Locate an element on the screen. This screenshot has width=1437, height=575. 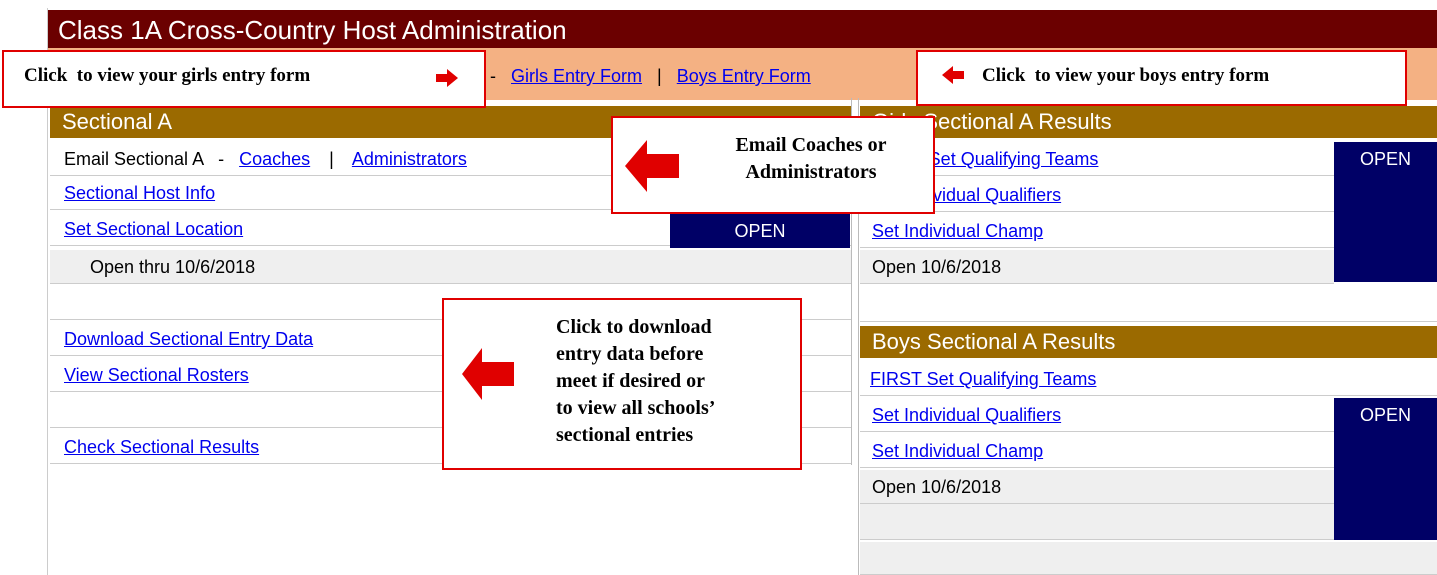
girls-entry-callout: Click to view your girls entry form is located at coordinates (244, 79).